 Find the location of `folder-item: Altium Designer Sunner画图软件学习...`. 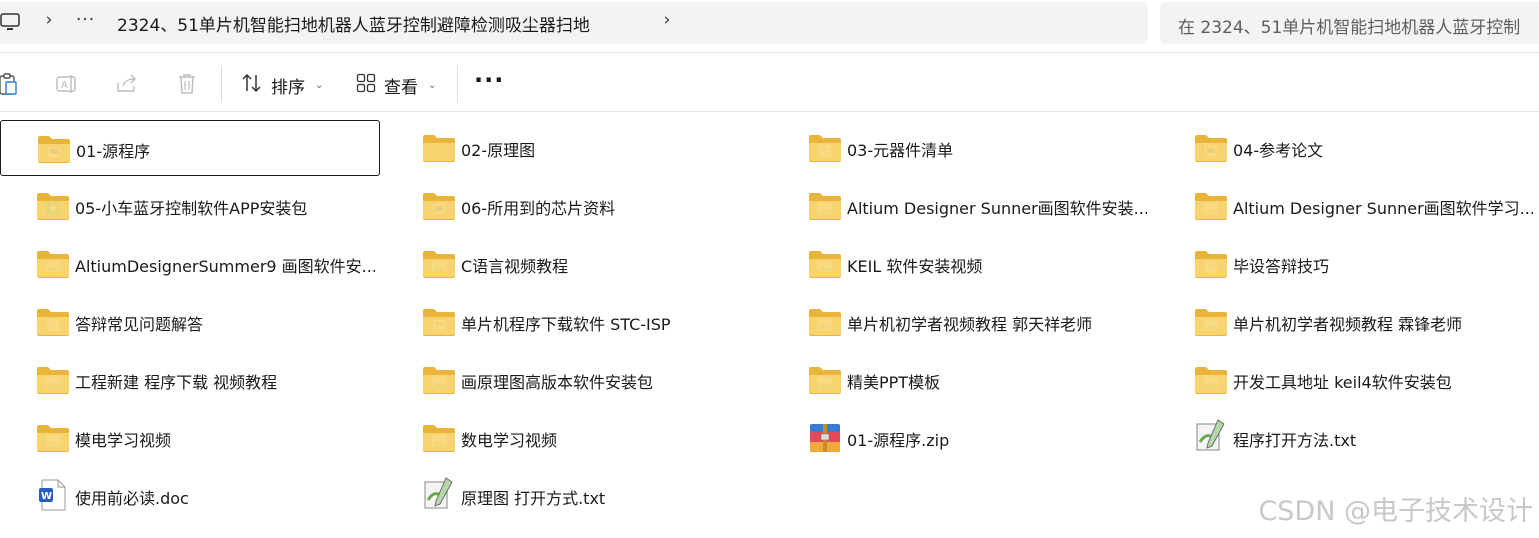

folder-item: Altium Designer Sunner画图软件学习... is located at coordinates (1348, 206).